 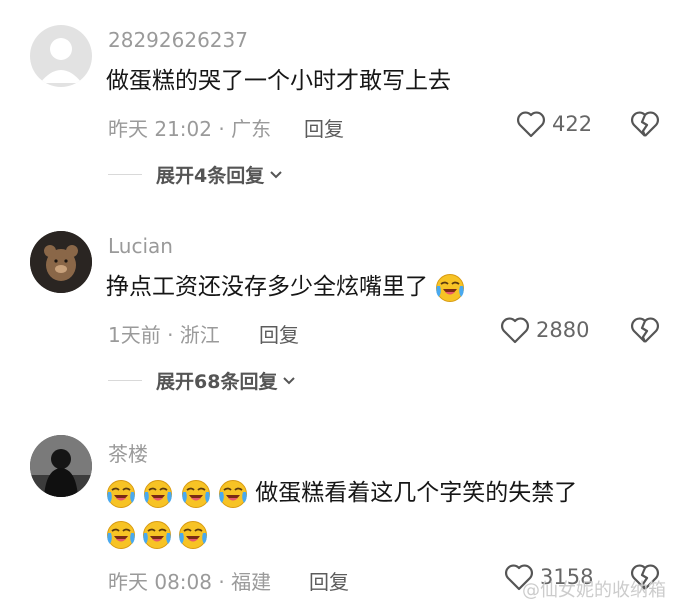 What do you see at coordinates (572, 124) in the screenshot?
I see `like-count: 422` at bounding box center [572, 124].